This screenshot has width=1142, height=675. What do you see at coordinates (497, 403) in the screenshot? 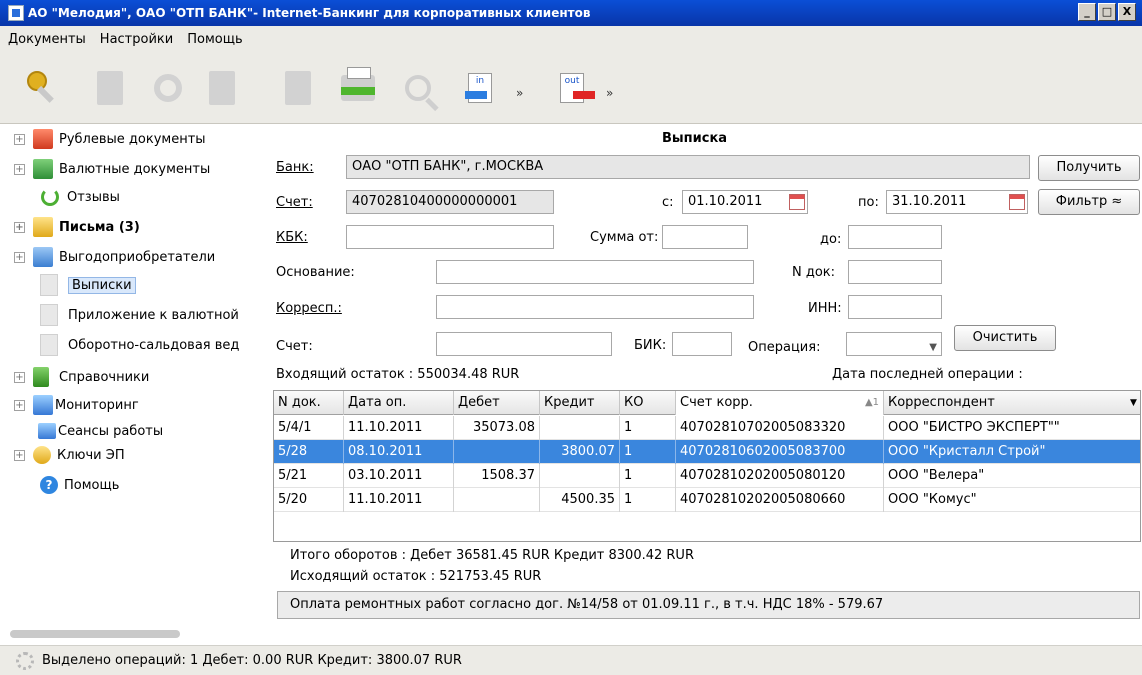
I see `column-debit: Дебет` at bounding box center [497, 403].